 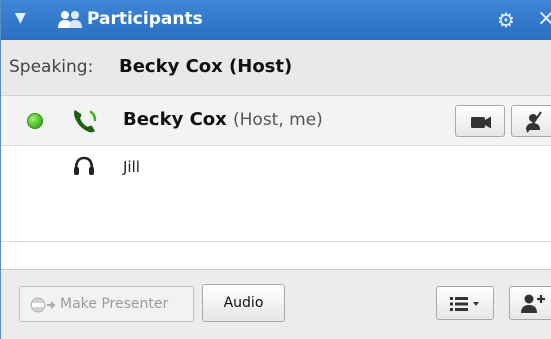 I want to click on add-participant-button, so click(x=530, y=303).